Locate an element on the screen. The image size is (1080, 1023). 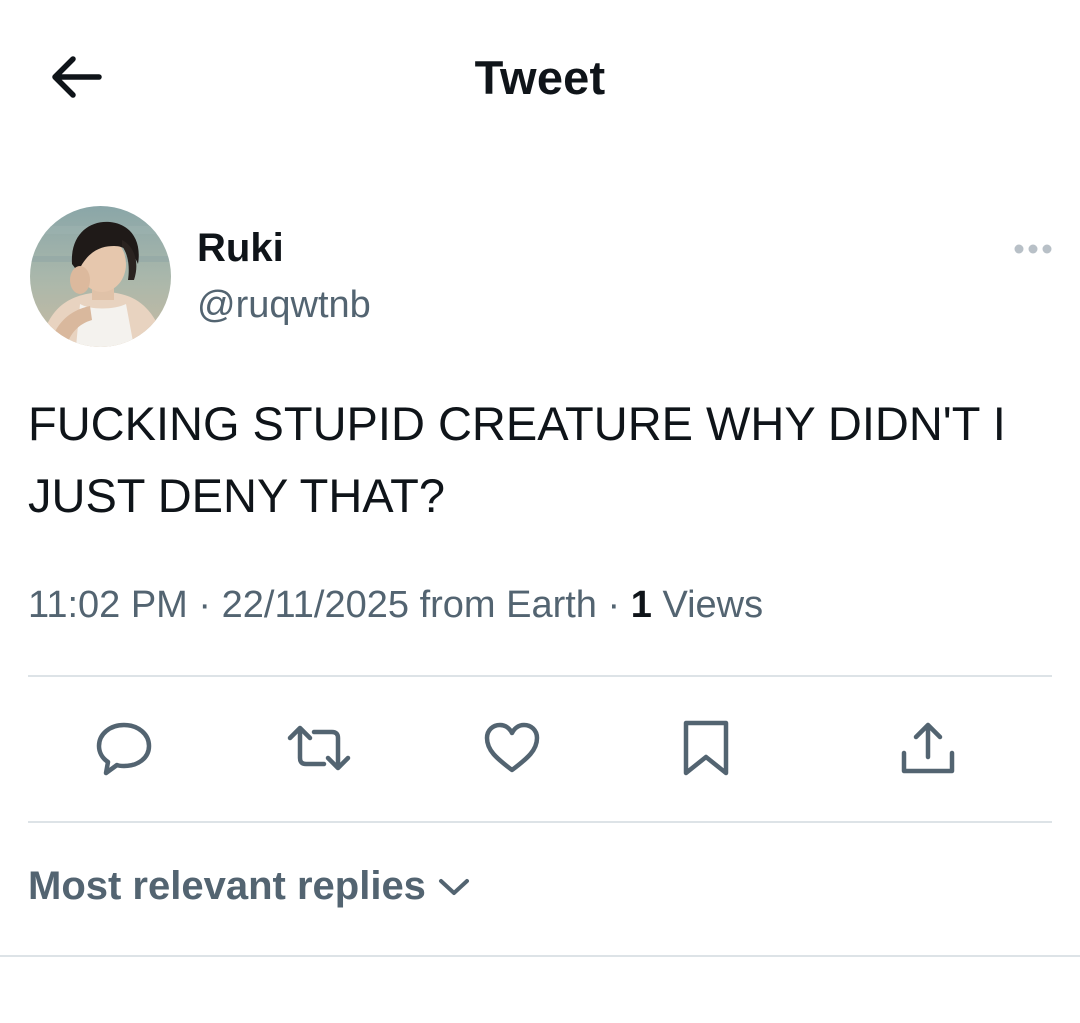
share-icon is located at coordinates (928, 750).